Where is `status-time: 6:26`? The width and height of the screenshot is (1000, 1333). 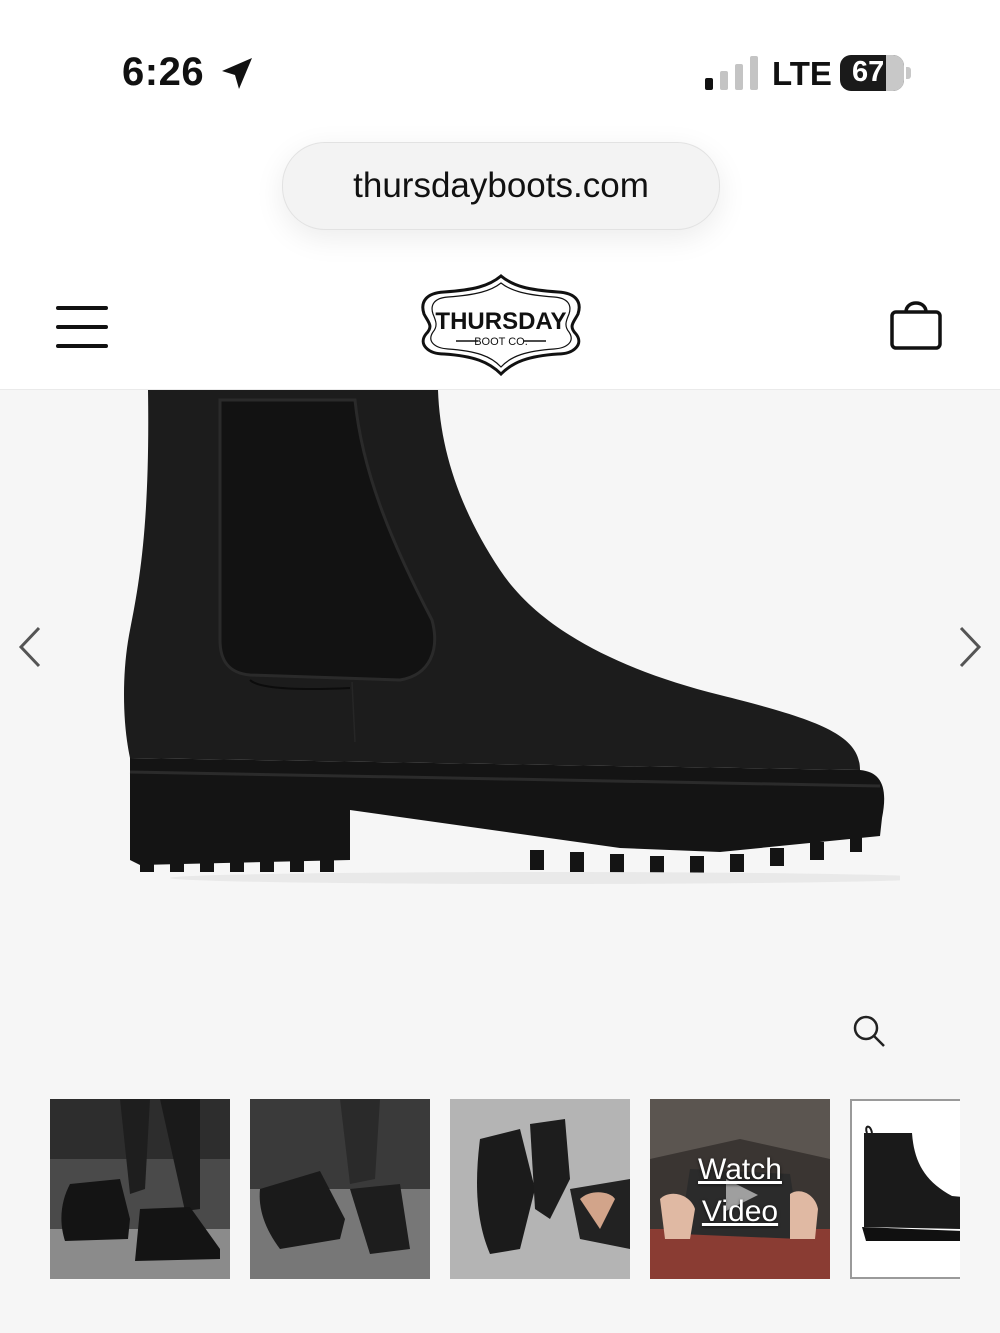 status-time: 6:26 is located at coordinates (163, 72).